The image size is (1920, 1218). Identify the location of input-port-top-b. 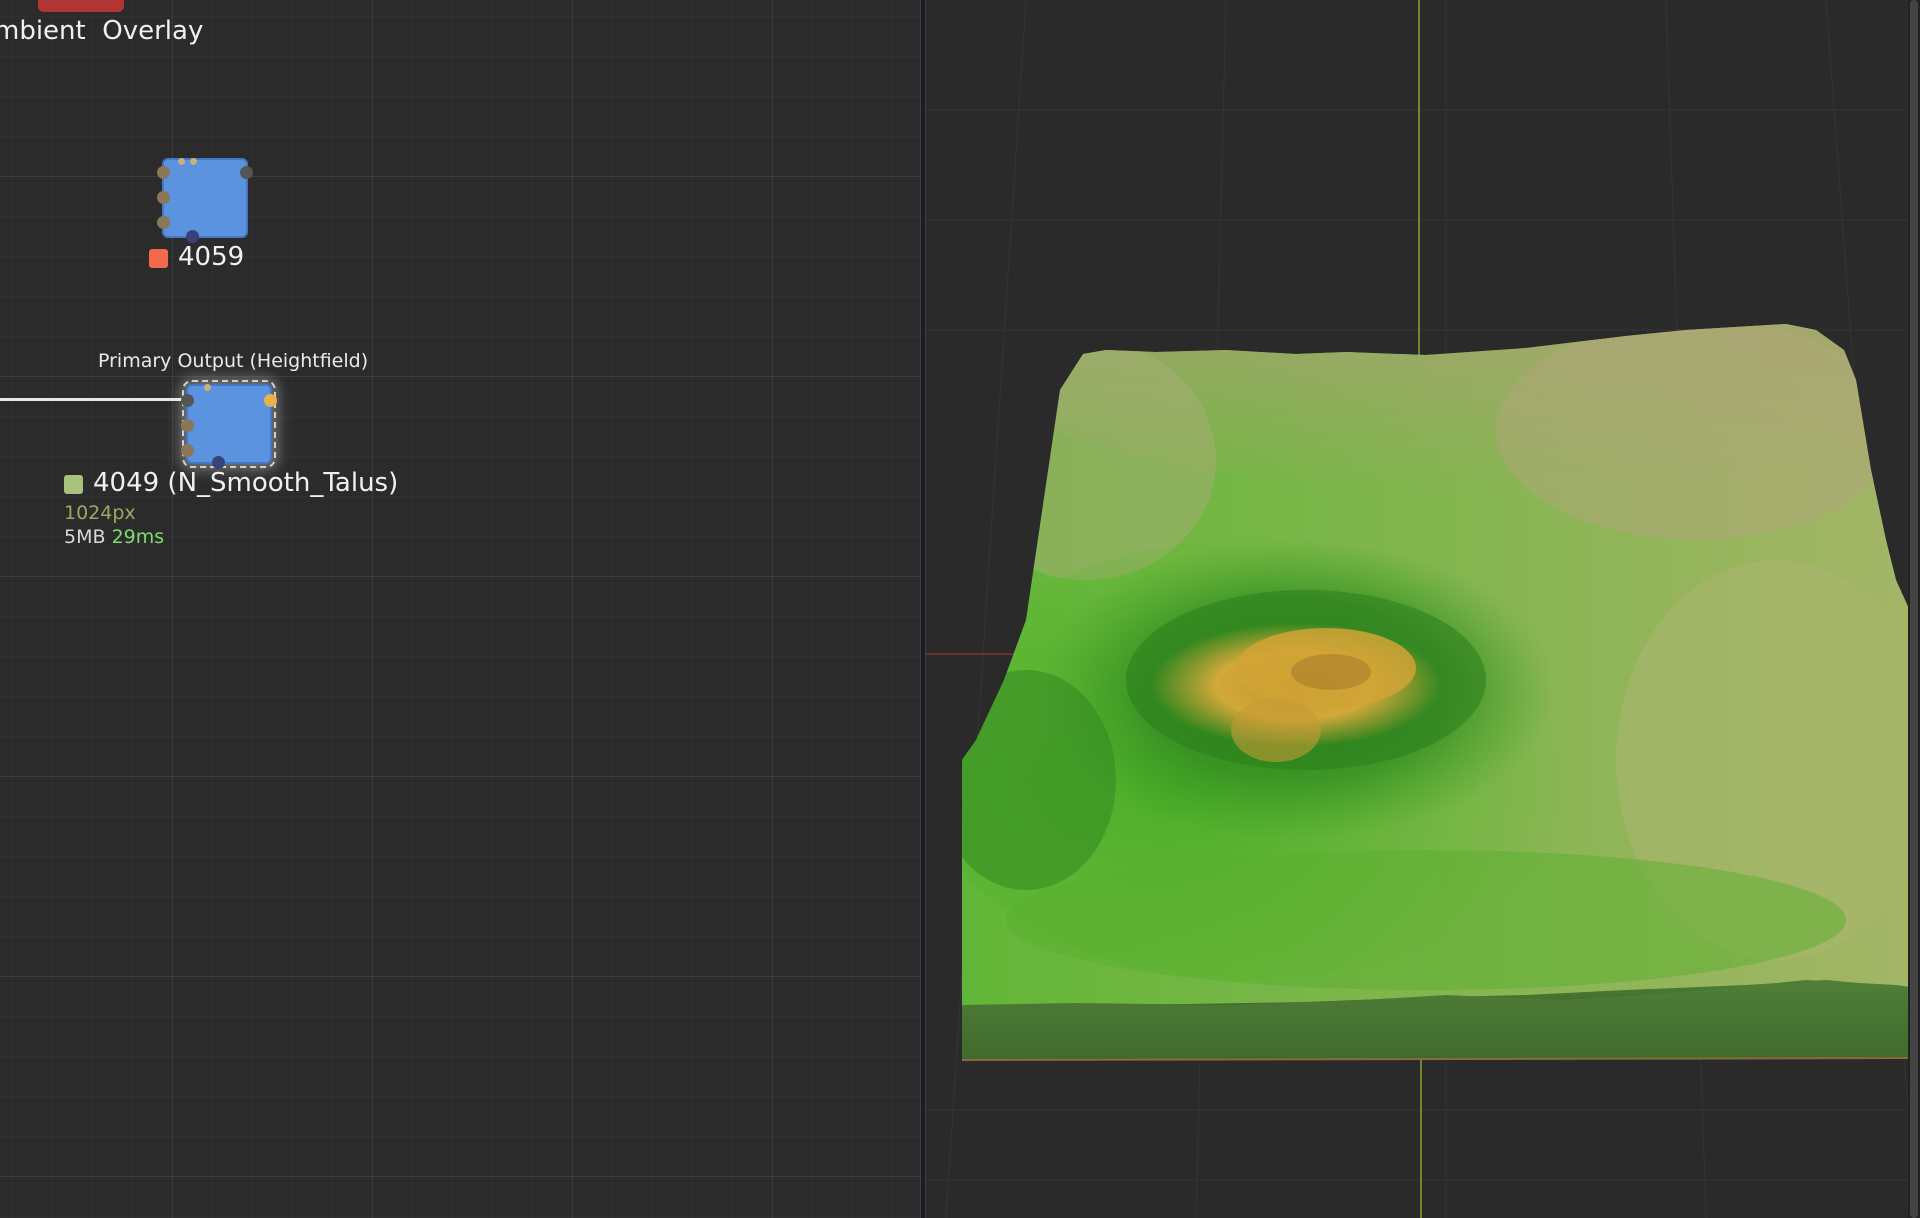
(193, 161).